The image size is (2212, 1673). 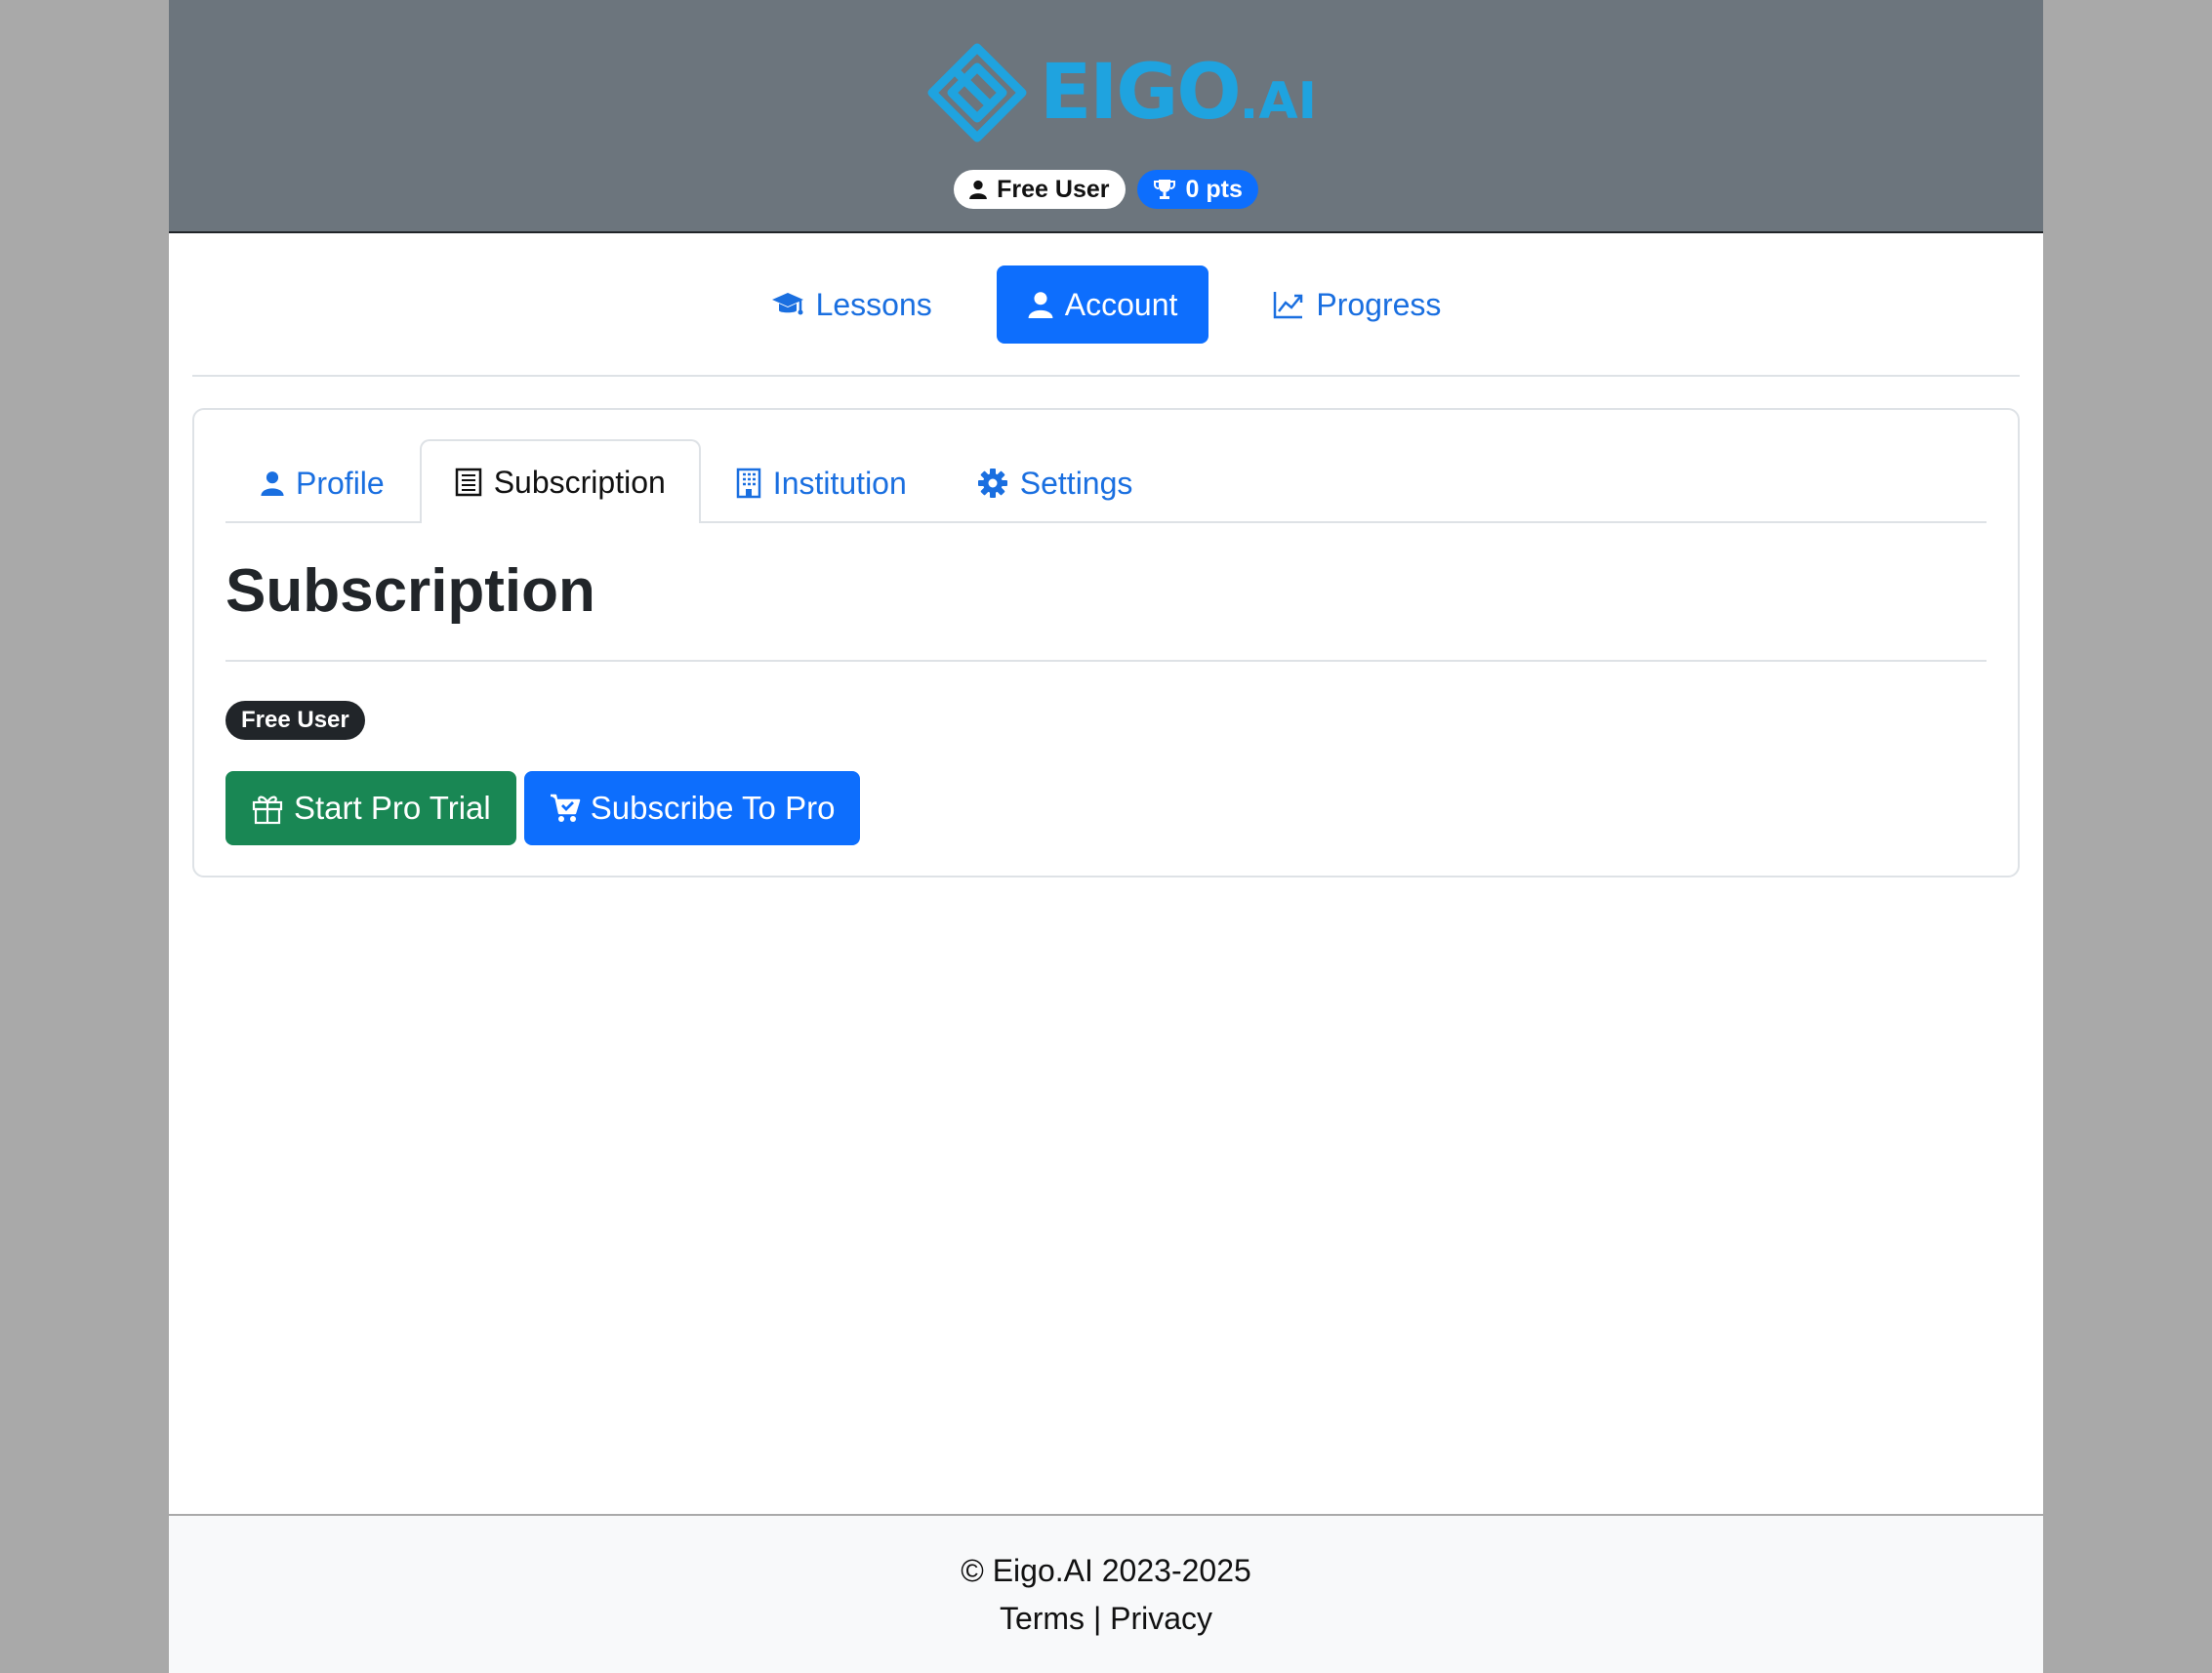 What do you see at coordinates (1161, 1618) in the screenshot?
I see `privacy-link: Privacy` at bounding box center [1161, 1618].